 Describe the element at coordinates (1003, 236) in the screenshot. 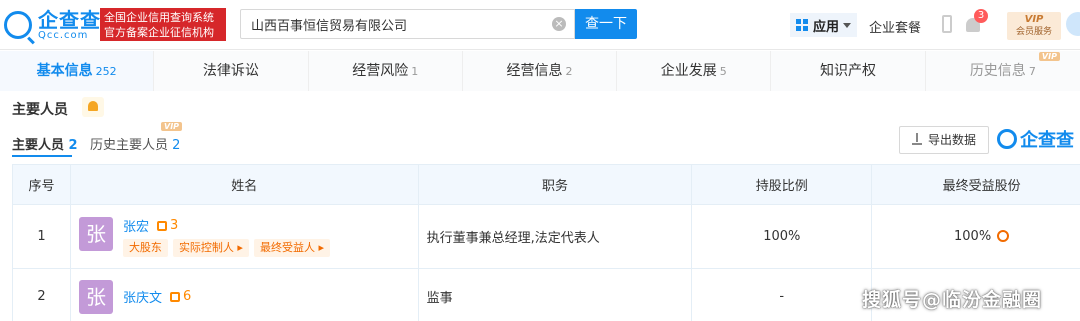

I see `penetration-icon` at that location.